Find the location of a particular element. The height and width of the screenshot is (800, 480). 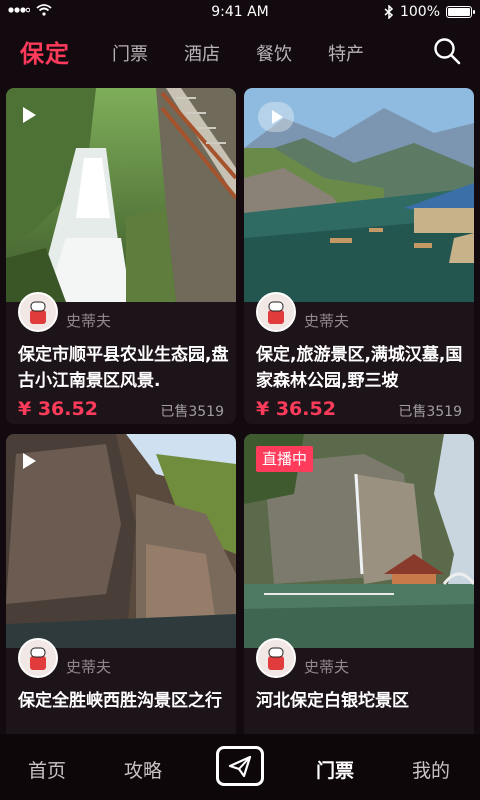

scenic-photo-lake is located at coordinates (359, 195).